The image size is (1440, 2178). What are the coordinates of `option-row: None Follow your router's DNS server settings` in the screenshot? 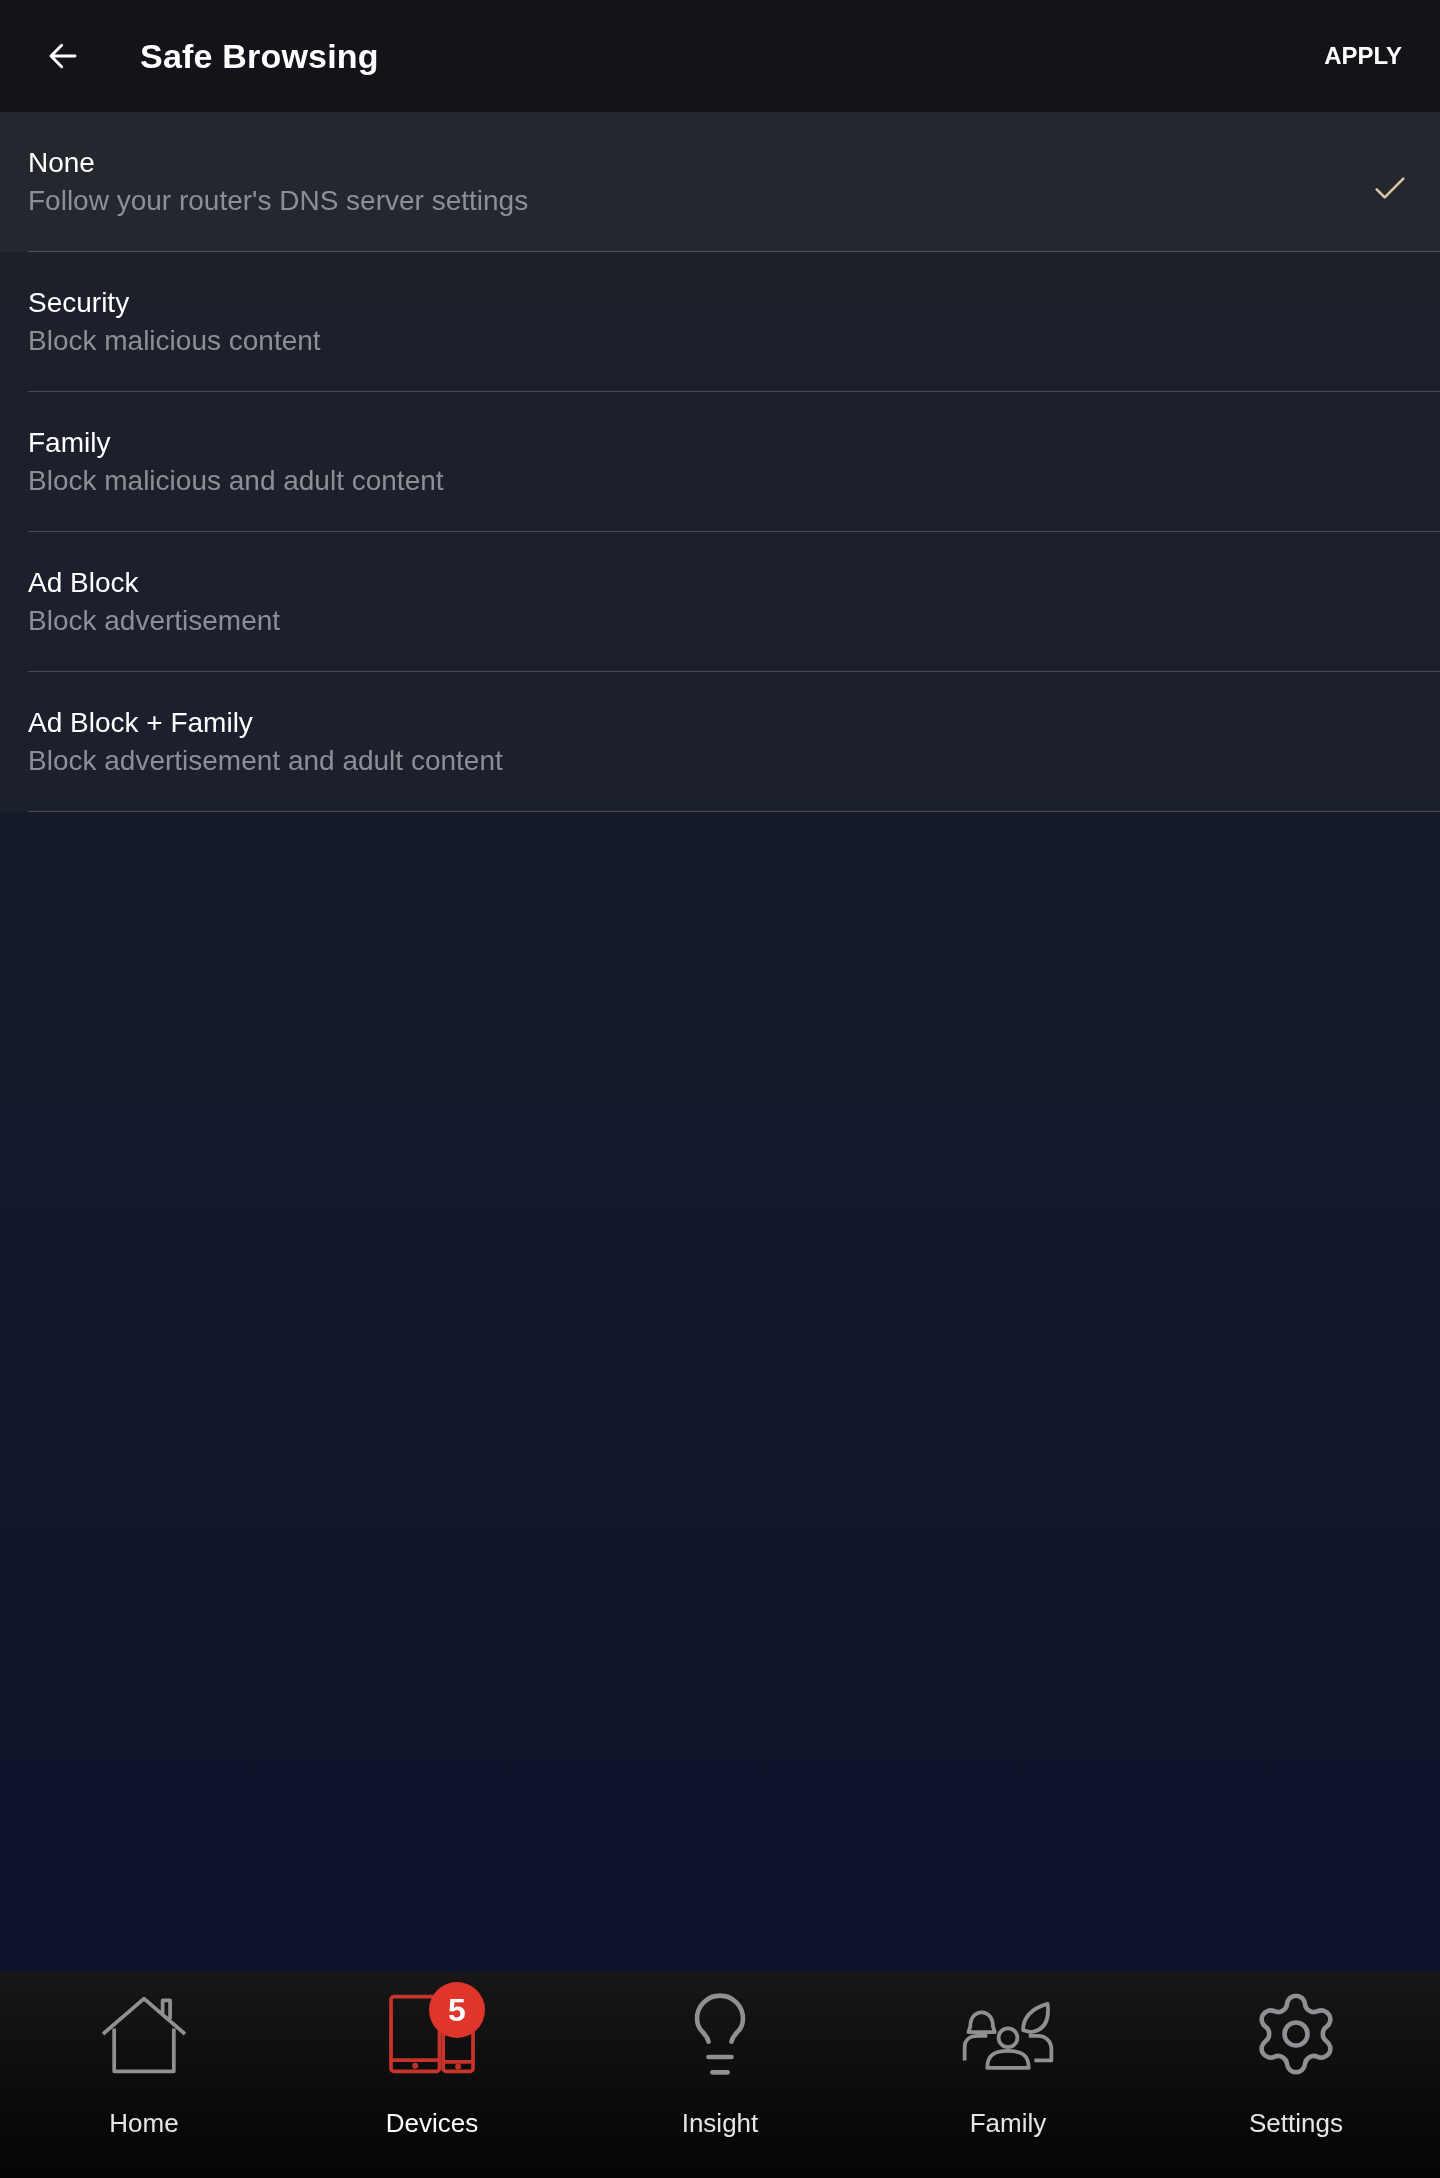 It's located at (720, 182).